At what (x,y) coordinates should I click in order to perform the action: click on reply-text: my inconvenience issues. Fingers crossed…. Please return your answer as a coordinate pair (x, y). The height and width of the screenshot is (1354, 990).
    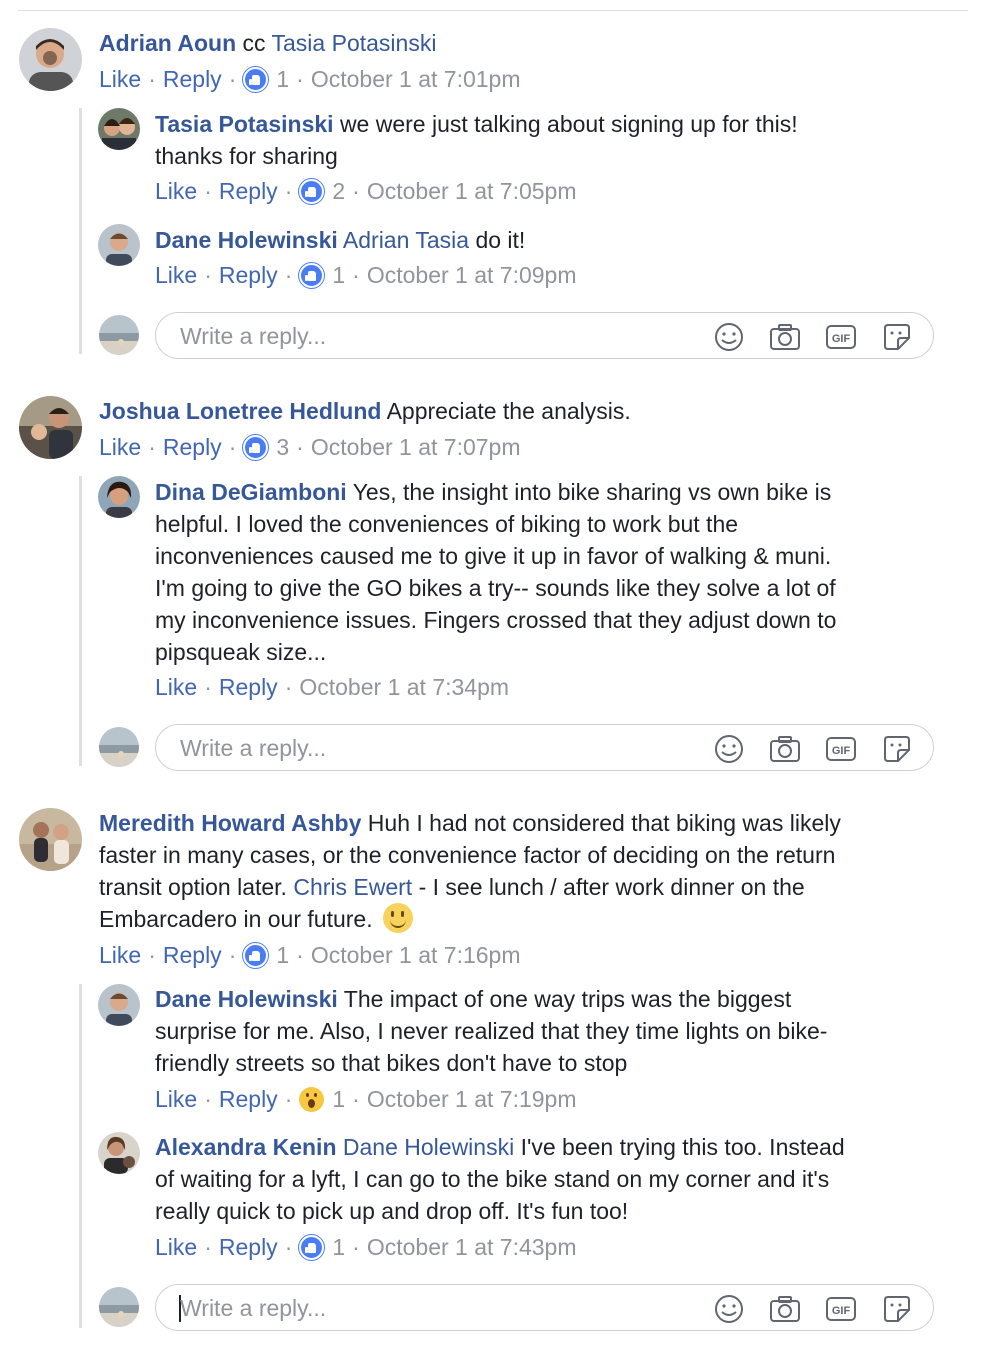
    Looking at the image, I should click on (496, 620).